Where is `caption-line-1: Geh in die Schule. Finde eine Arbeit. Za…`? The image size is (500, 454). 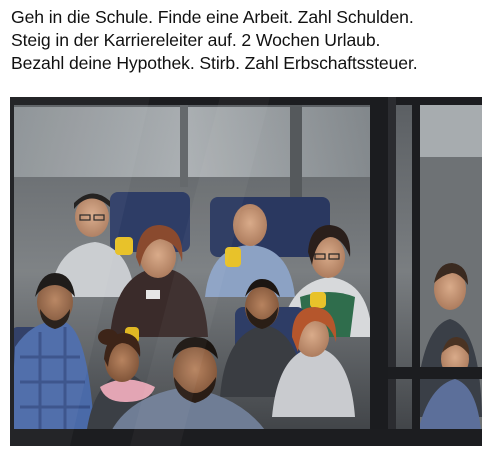 caption-line-1: Geh in die Schule. Finde eine Arbeit. Za… is located at coordinates (212, 17).